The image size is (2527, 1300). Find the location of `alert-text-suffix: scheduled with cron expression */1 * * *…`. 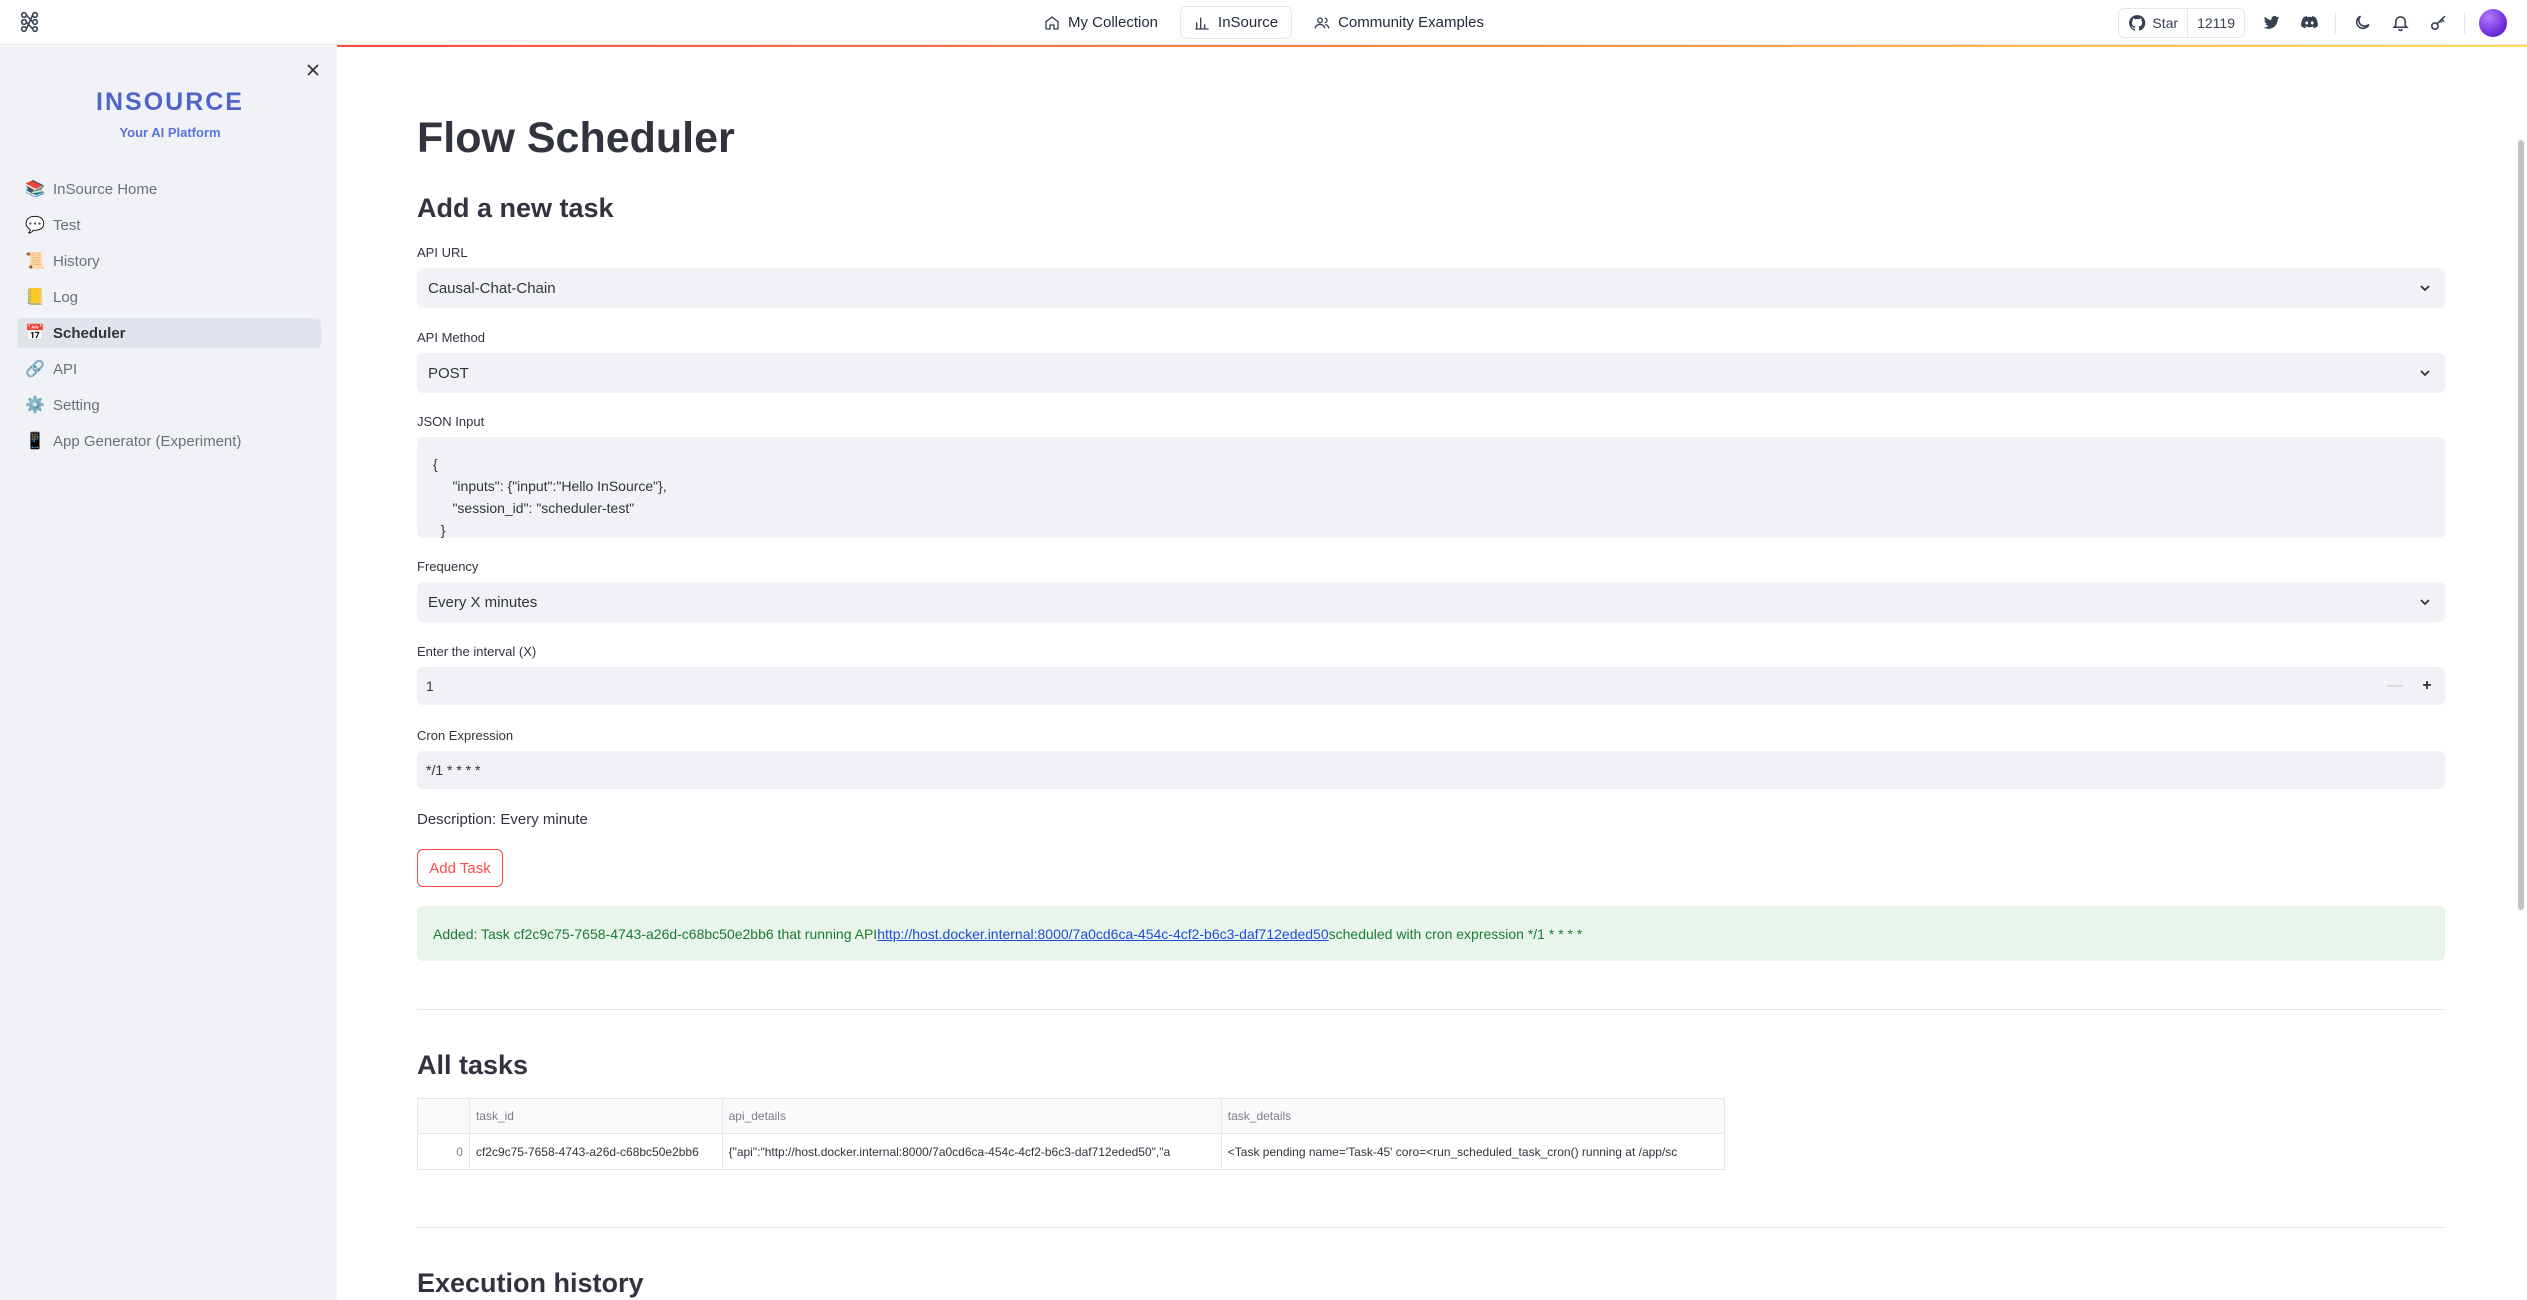

alert-text-suffix: scheduled with cron expression */1 * * *… is located at coordinates (1455, 933).